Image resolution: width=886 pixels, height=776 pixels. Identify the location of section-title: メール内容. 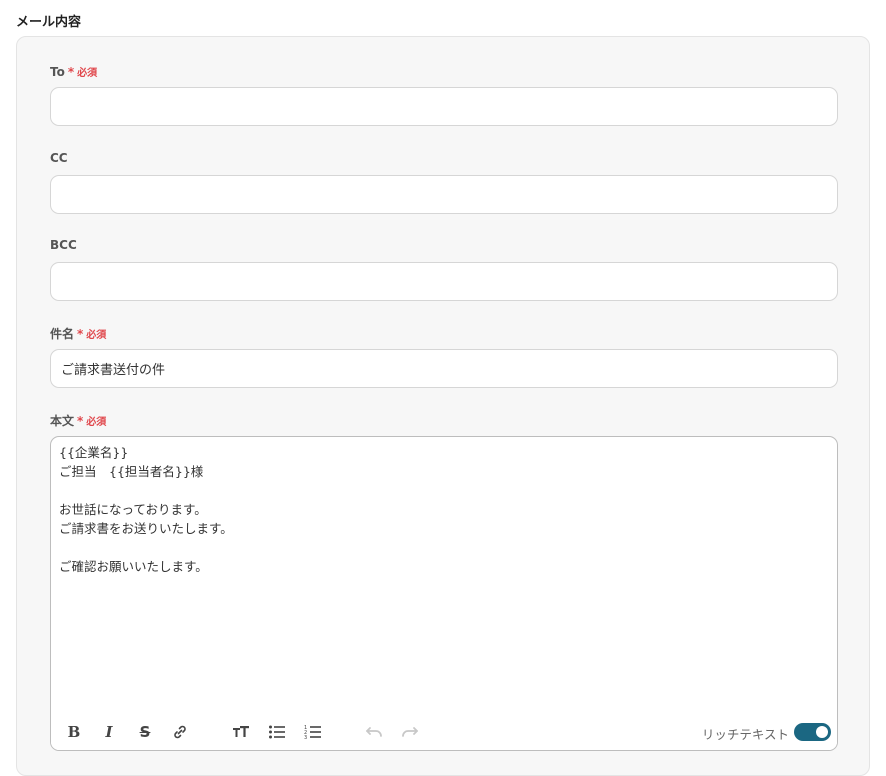
(49, 22).